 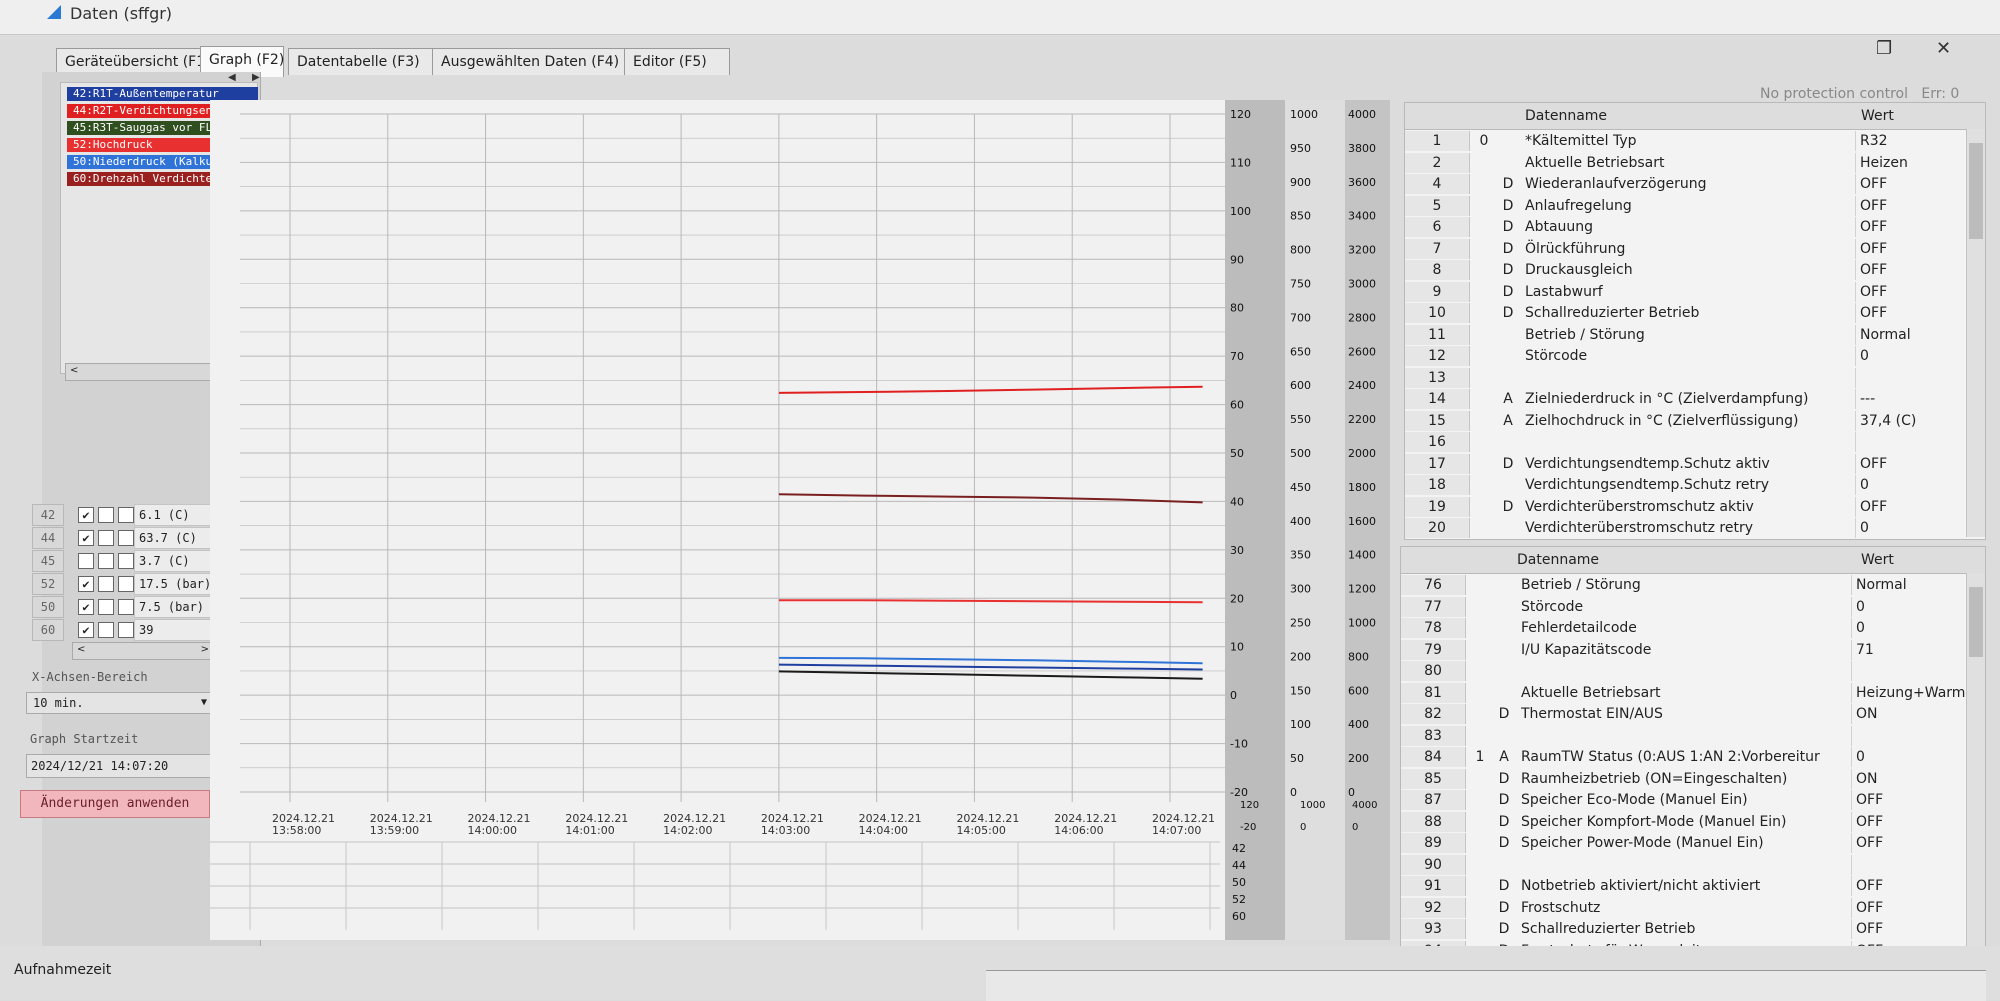 What do you see at coordinates (1693, 714) in the screenshot?
I see `table-row: 82 D Thermostat EIN/AUS ON` at bounding box center [1693, 714].